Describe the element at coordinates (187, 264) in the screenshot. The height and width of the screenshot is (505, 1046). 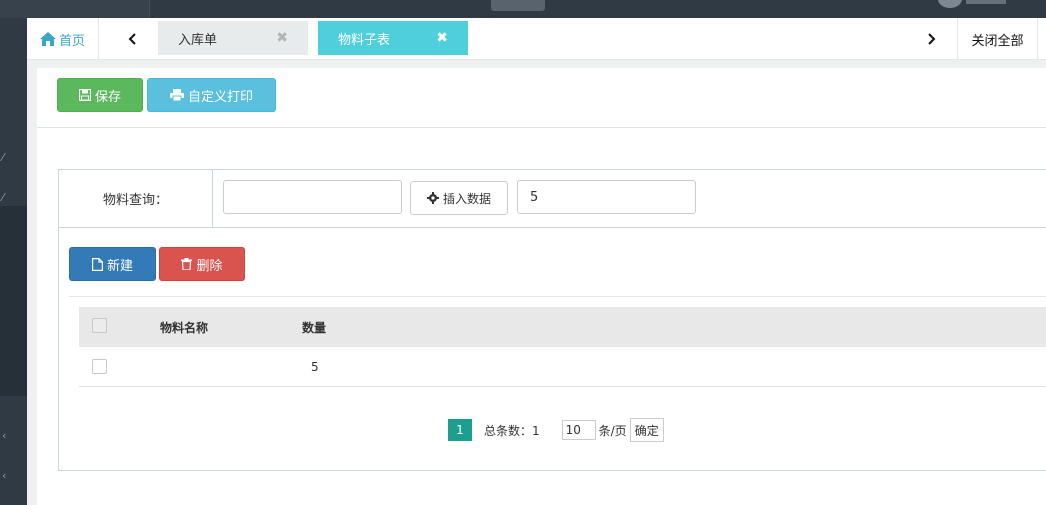
I see `trash-icon` at that location.